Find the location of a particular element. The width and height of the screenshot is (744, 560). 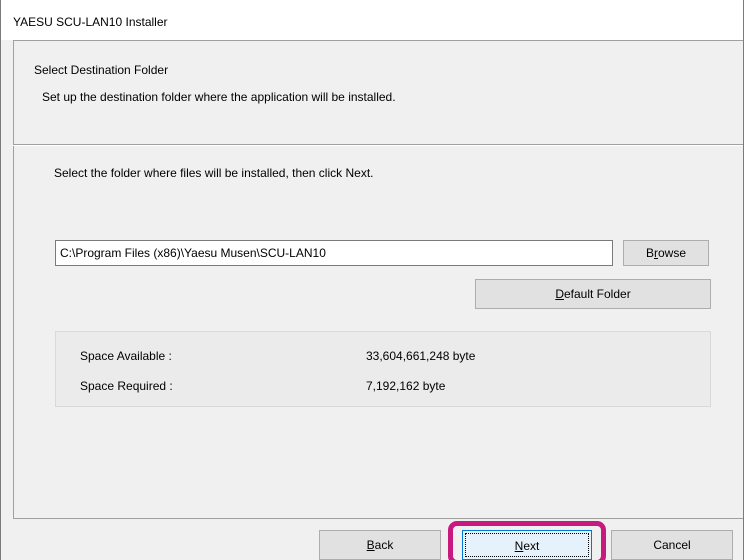

back-label-accel: B is located at coordinates (370, 545).